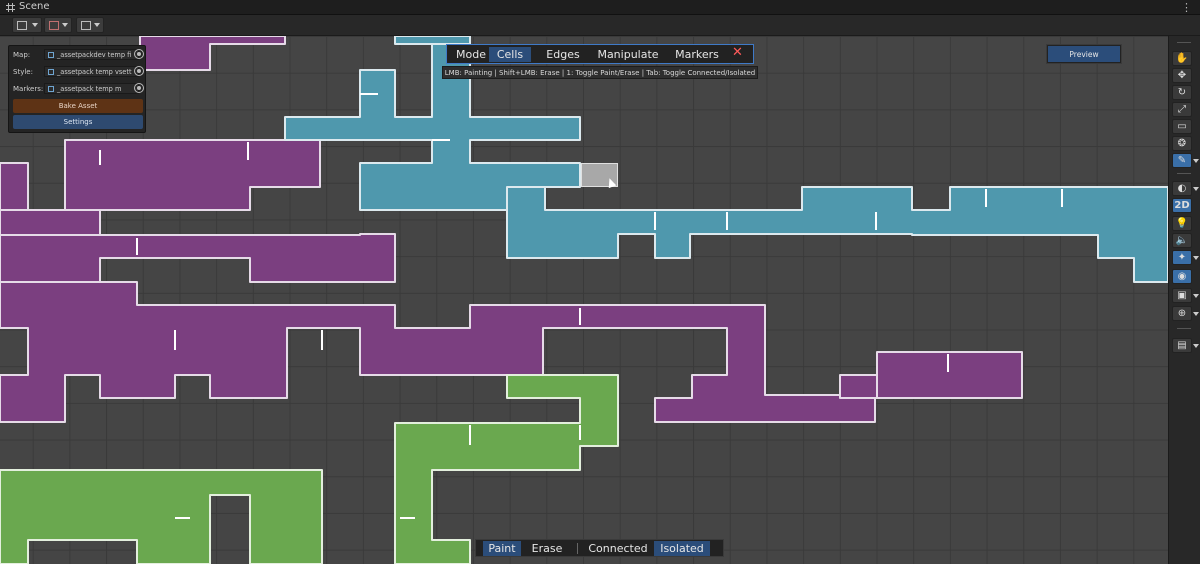 Image resolution: width=1200 pixels, height=564 pixels. I want to click on snap-button, so click(58, 25).